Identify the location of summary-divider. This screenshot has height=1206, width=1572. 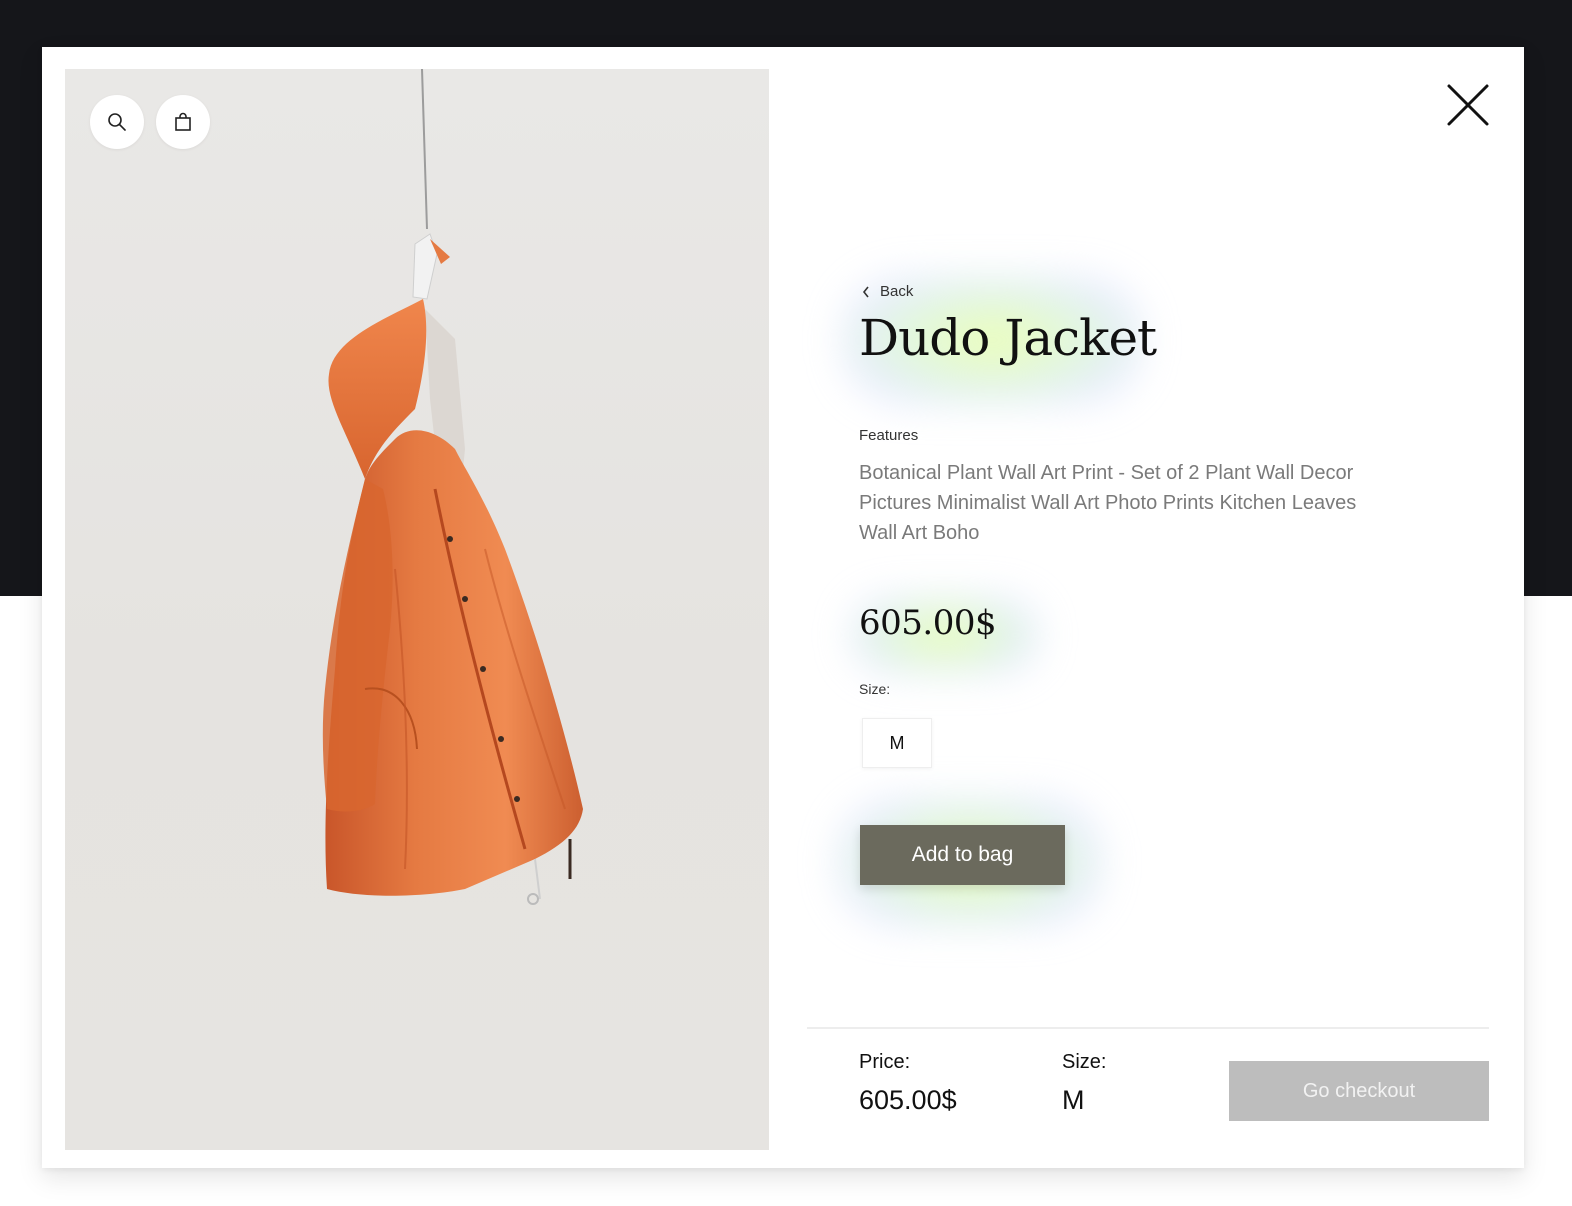
(1148, 1028).